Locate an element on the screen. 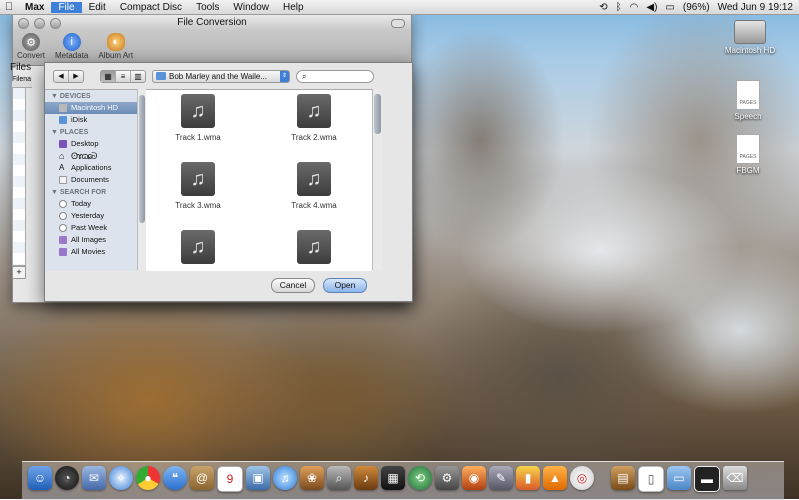 This screenshot has width=799, height=500. itunes-icon: ♫ is located at coordinates (285, 478).